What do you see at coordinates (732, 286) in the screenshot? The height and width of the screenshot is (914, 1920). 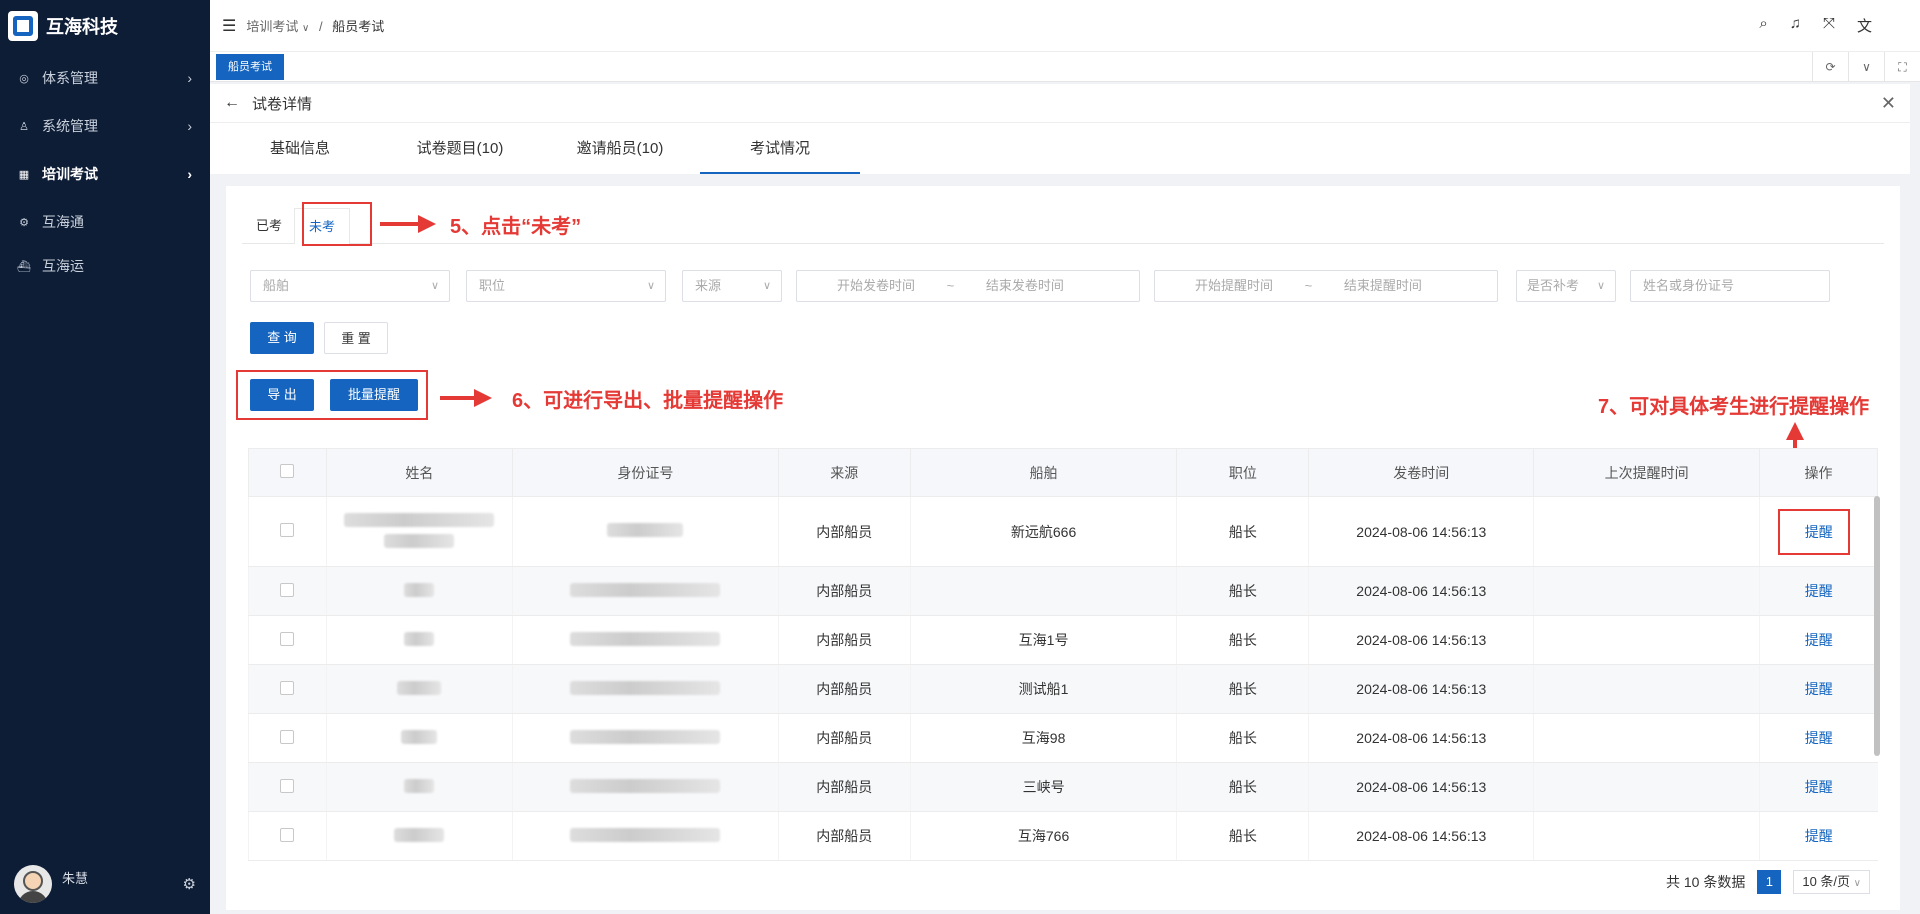 I see `source-select: 来源 ∨` at bounding box center [732, 286].